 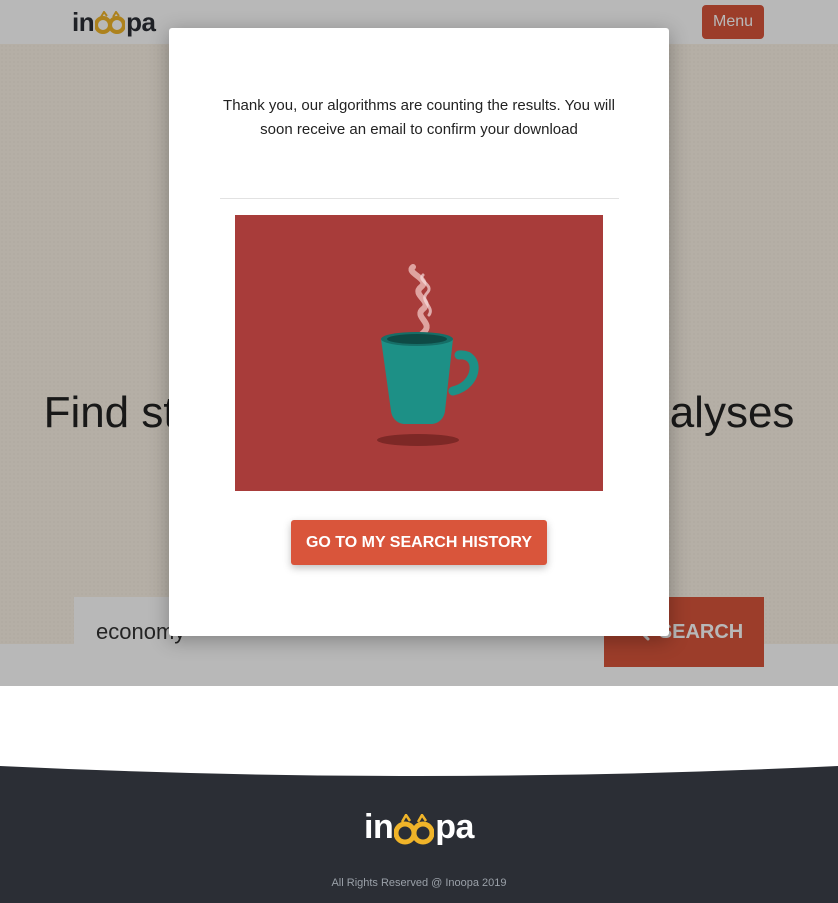 I want to click on footer-logo-text-suffix: pa, so click(x=454, y=827).